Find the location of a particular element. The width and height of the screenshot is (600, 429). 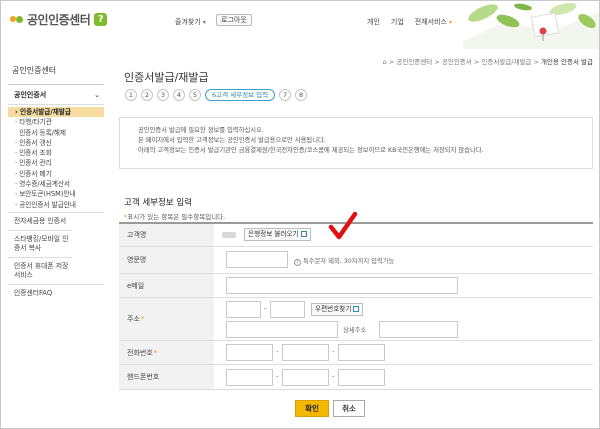

step-1: 1 is located at coordinates (131, 95).